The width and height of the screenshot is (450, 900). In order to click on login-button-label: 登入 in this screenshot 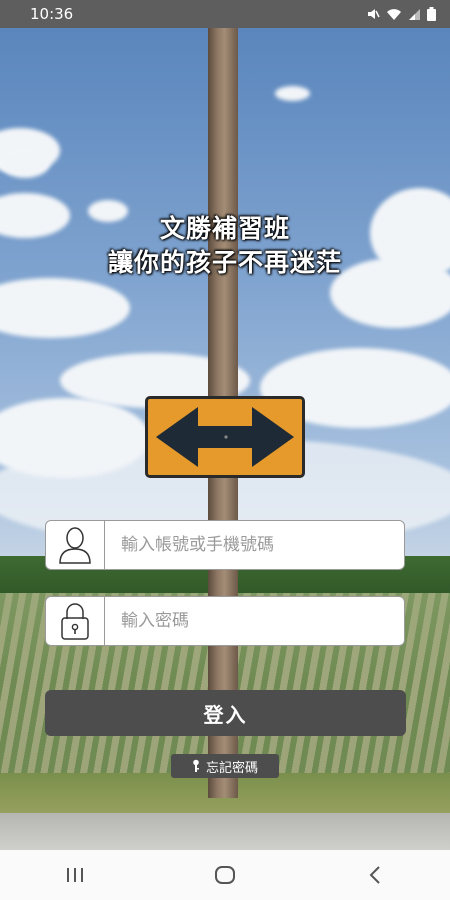, I will do `click(225, 714)`.